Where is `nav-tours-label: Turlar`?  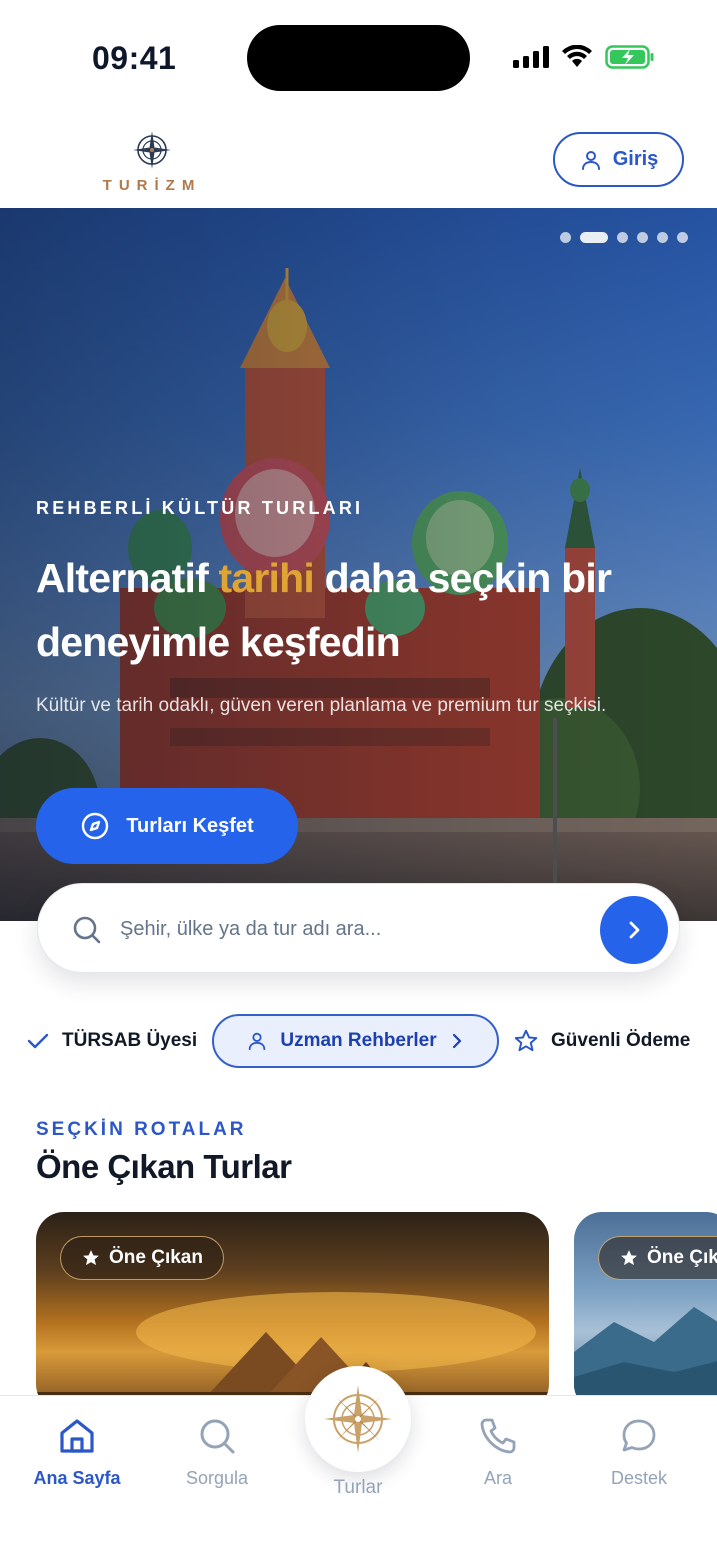
nav-tours-label: Turlar is located at coordinates (358, 1487).